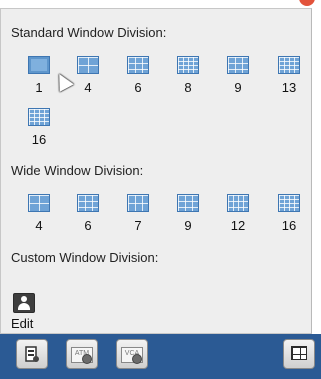  Describe the element at coordinates (39, 87) in the screenshot. I see `layout-number: 1` at that location.